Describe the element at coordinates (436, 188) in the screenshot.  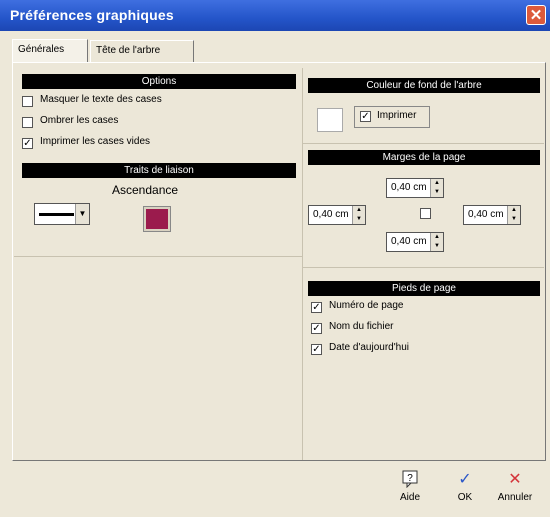
I see `margin-top-spinner-icon: ▲ ▼` at that location.